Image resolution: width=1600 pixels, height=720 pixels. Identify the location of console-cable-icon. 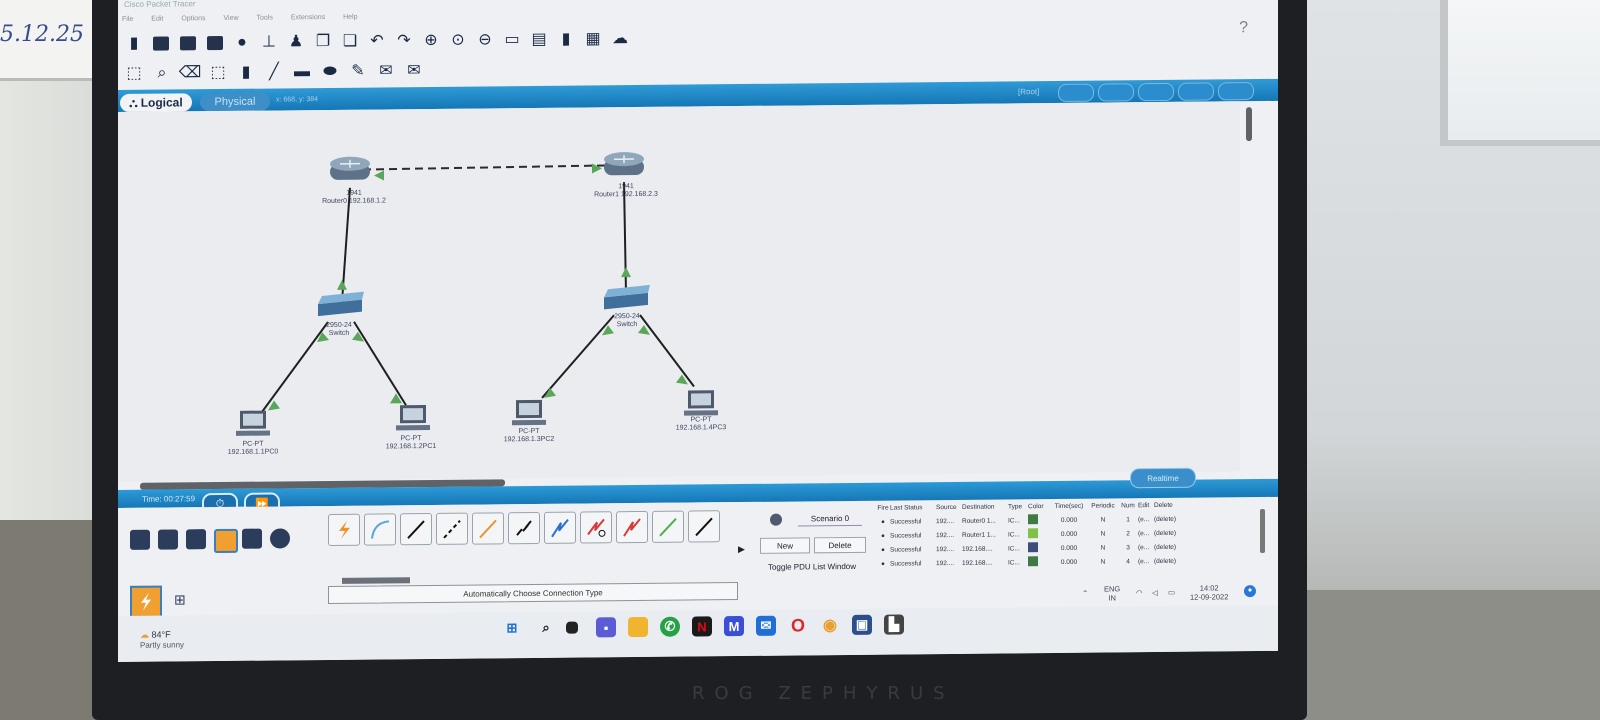
(380, 529).